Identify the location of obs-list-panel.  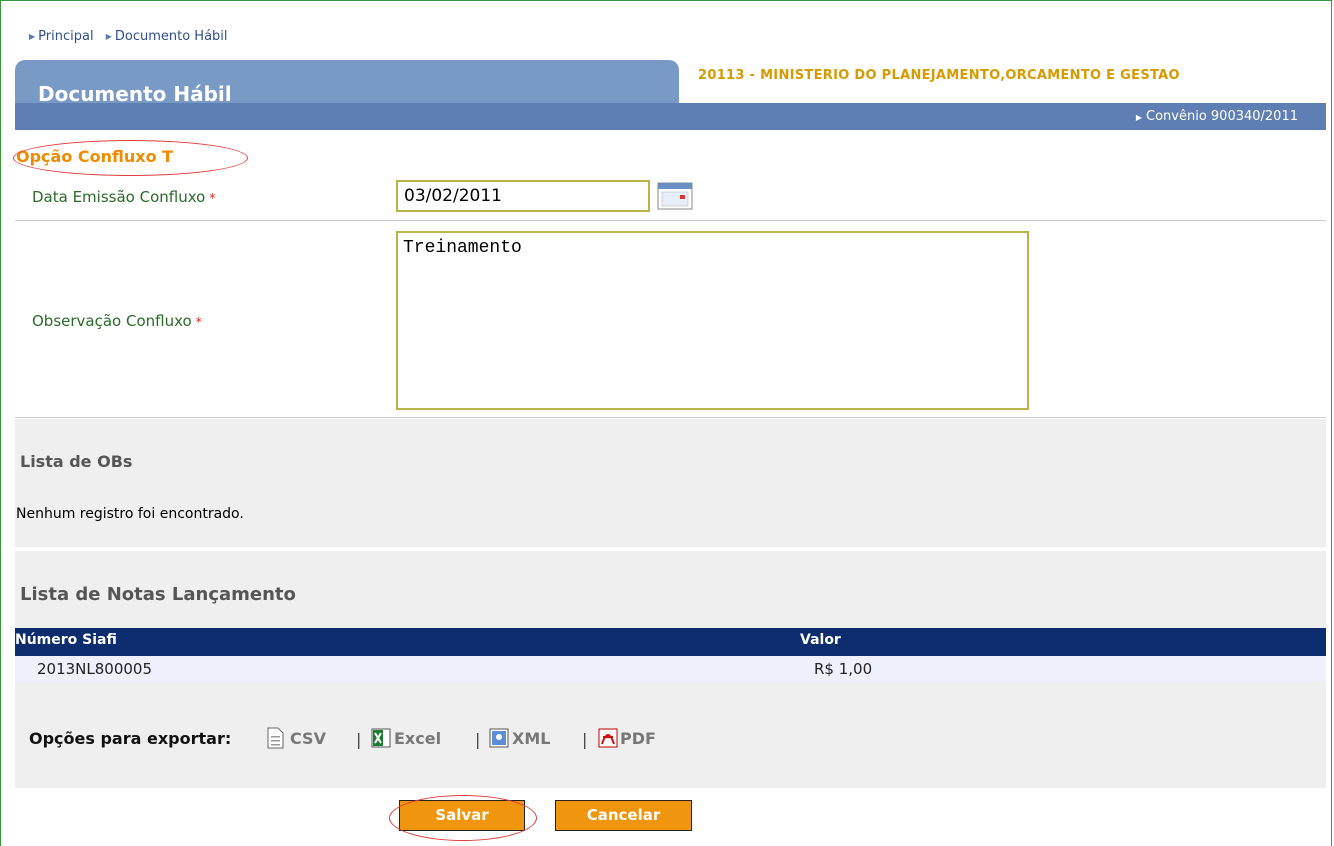
(670, 483).